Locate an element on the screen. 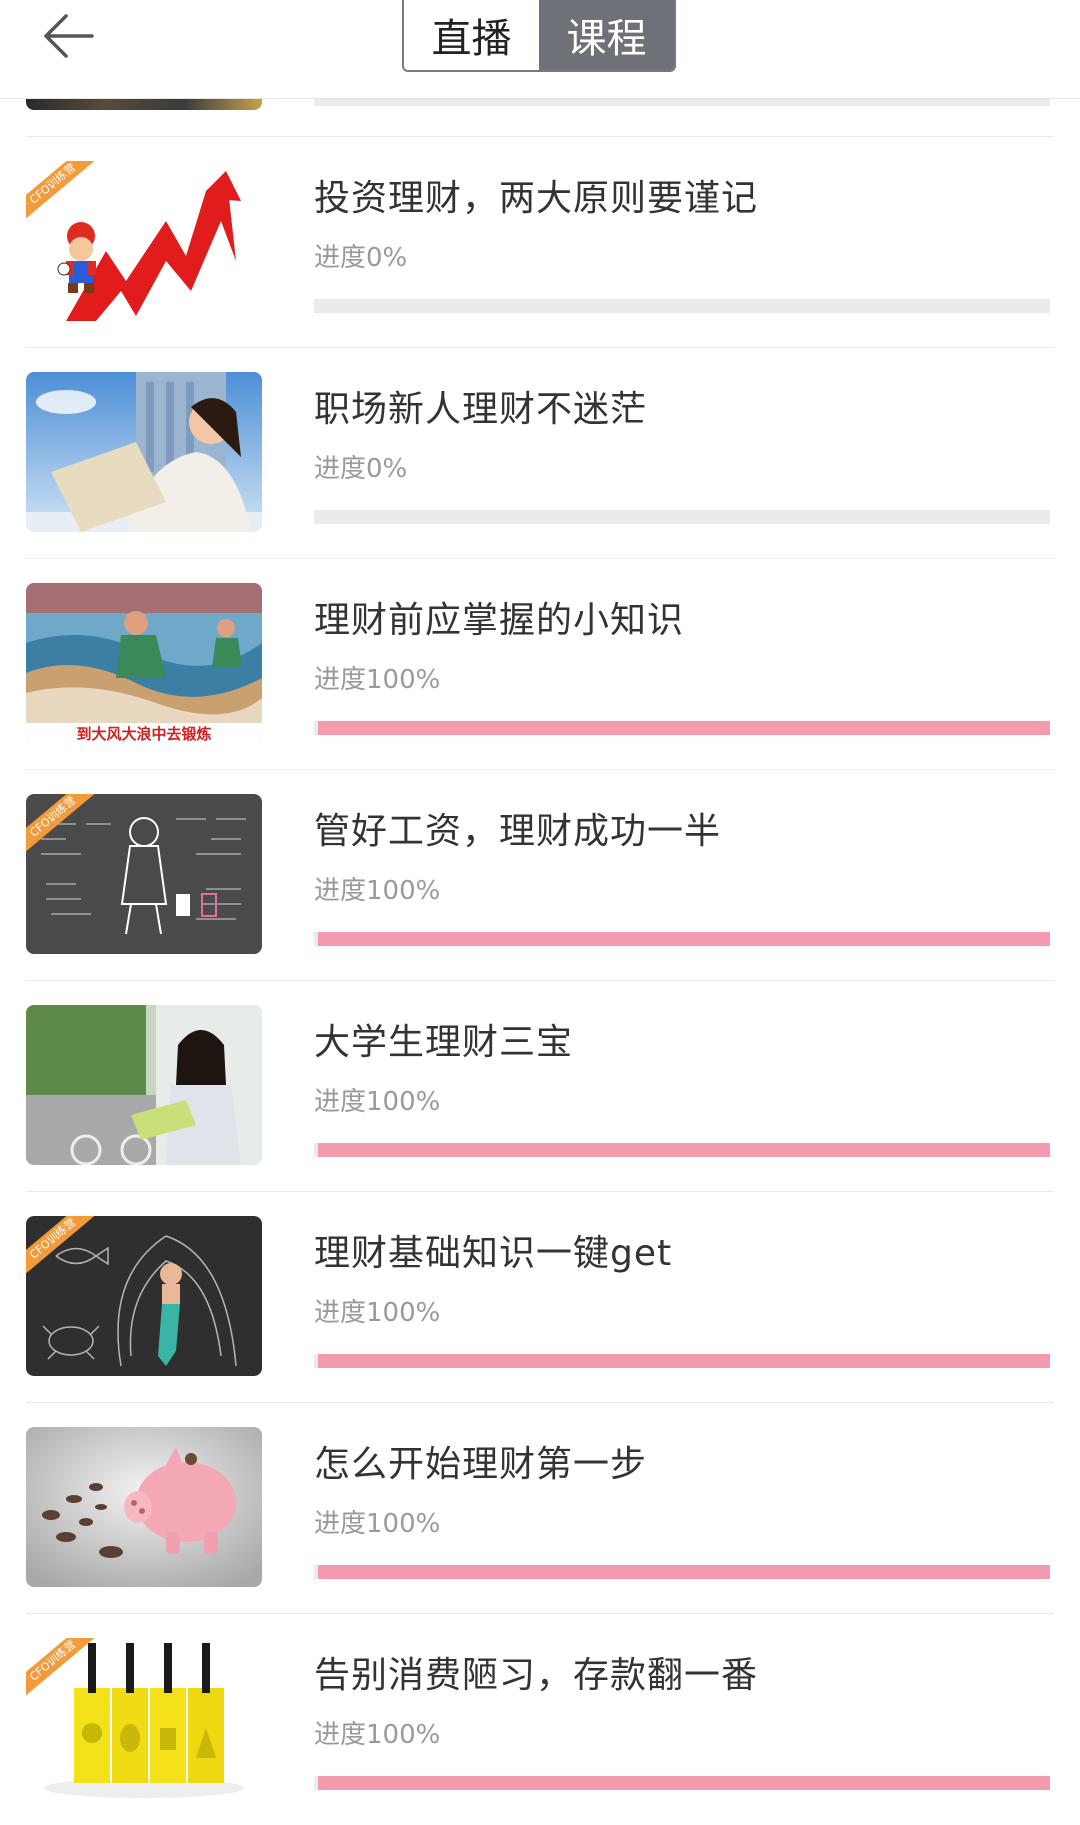 Image resolution: width=1080 pixels, height=1825 pixels. course-title: 理财前应掌握的小知识 is located at coordinates (499, 620).